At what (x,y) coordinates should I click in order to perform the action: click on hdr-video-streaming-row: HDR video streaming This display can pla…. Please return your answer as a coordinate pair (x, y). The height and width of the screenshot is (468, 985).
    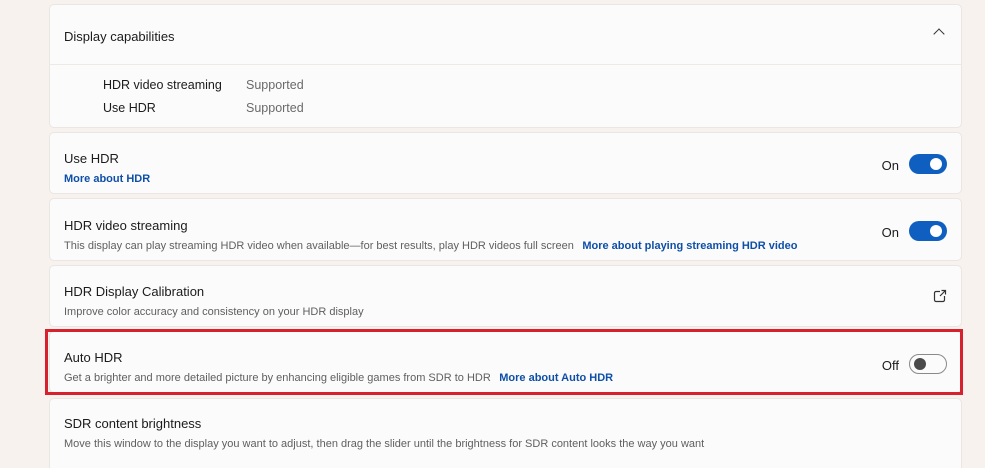
    Looking at the image, I should click on (505, 229).